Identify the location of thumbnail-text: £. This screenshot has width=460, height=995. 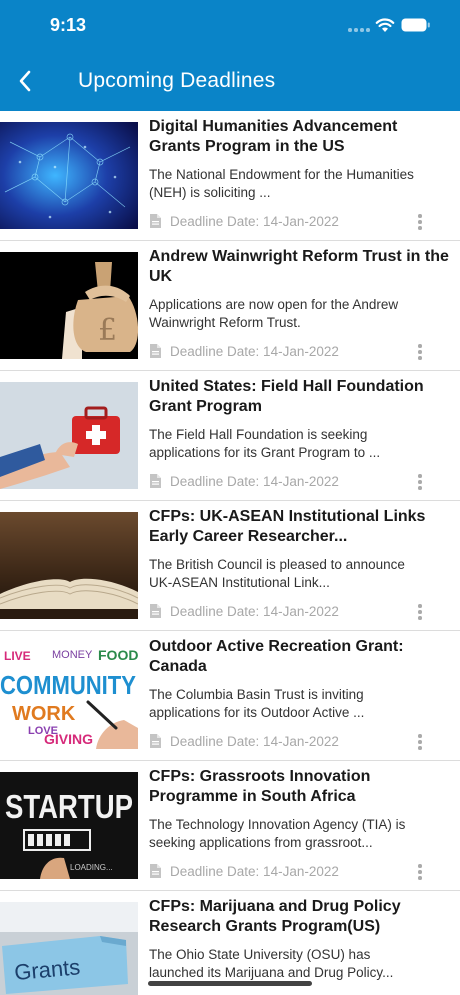
(107, 330).